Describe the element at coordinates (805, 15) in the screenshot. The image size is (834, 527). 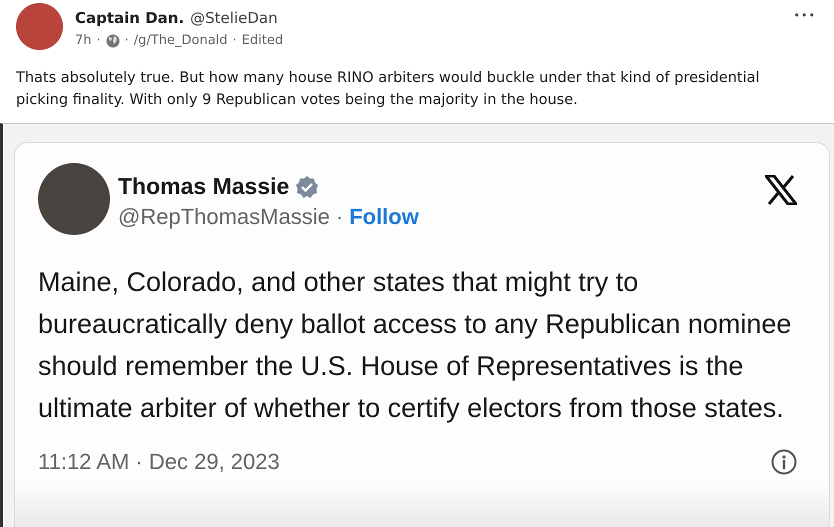
I see `more-options-button: •••` at that location.